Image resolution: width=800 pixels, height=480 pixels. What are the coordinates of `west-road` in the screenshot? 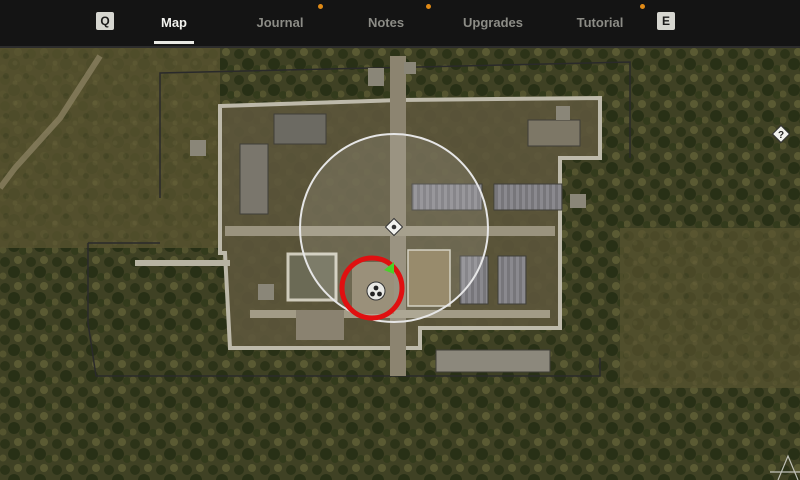 It's located at (182, 263).